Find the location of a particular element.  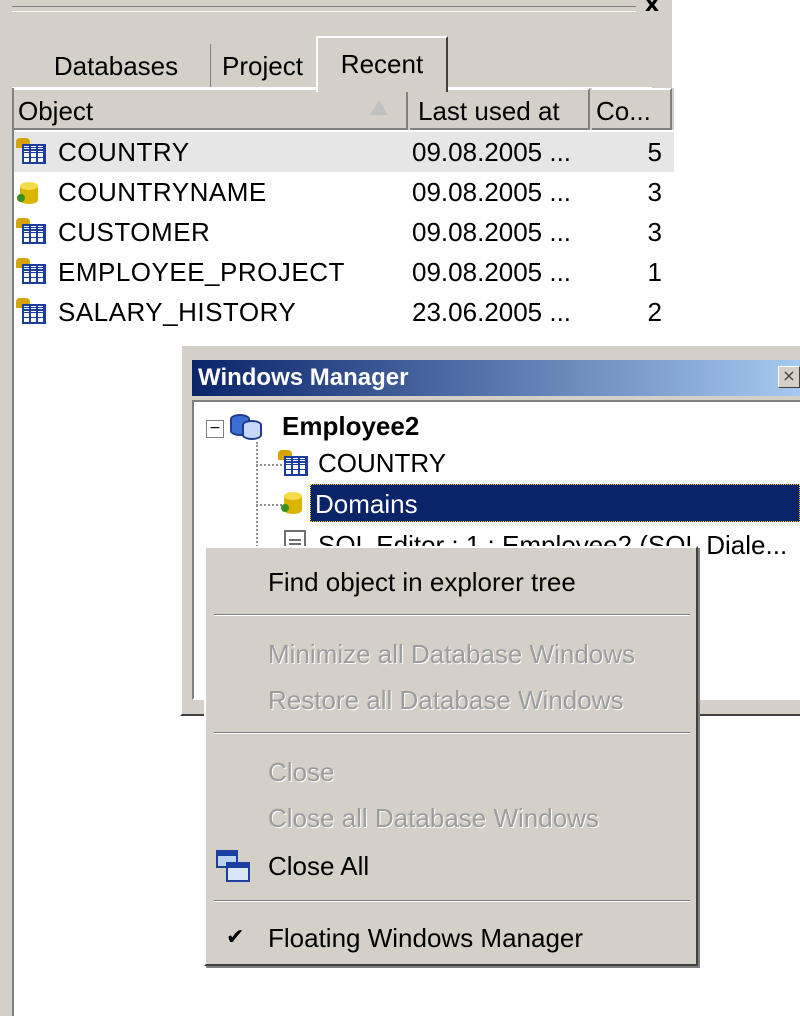

row-object-name: CUSTOMER is located at coordinates (134, 232).